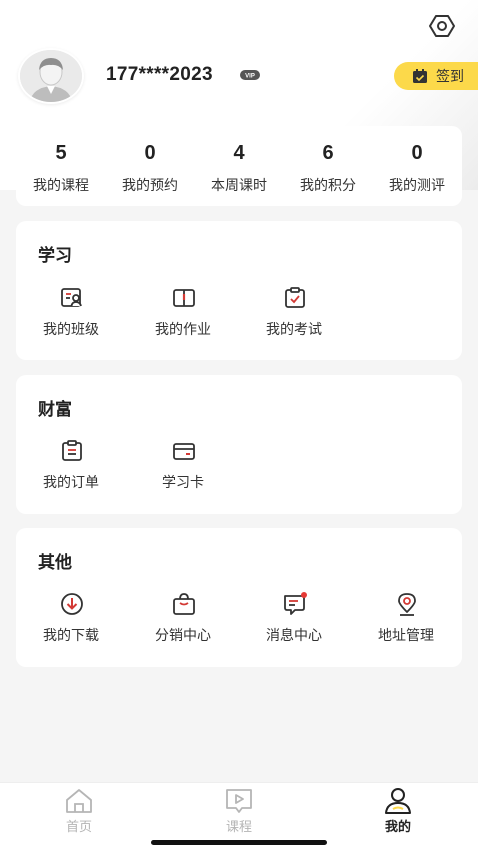  What do you see at coordinates (61, 186) in the screenshot?
I see `stat-label: 我的课程` at bounding box center [61, 186].